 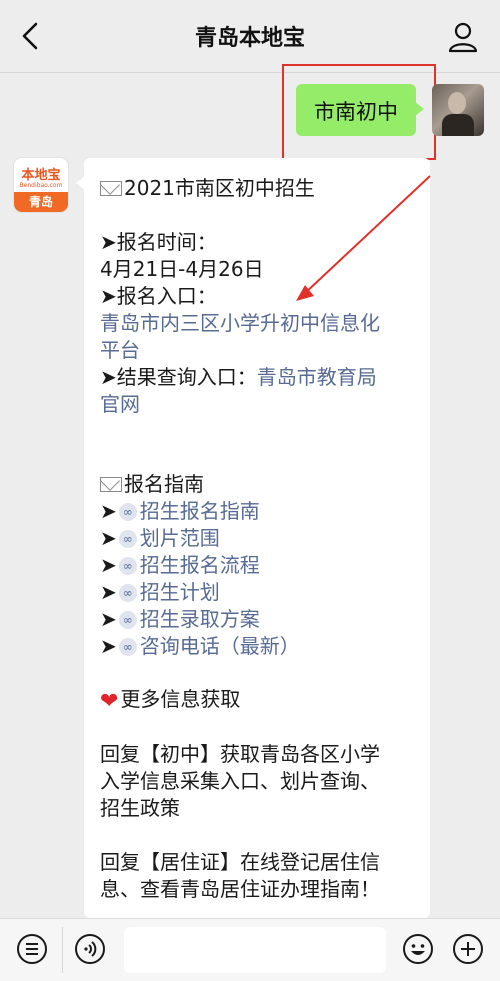 What do you see at coordinates (140, 808) in the screenshot?
I see `reply-instruction-1: 招生政策` at bounding box center [140, 808].